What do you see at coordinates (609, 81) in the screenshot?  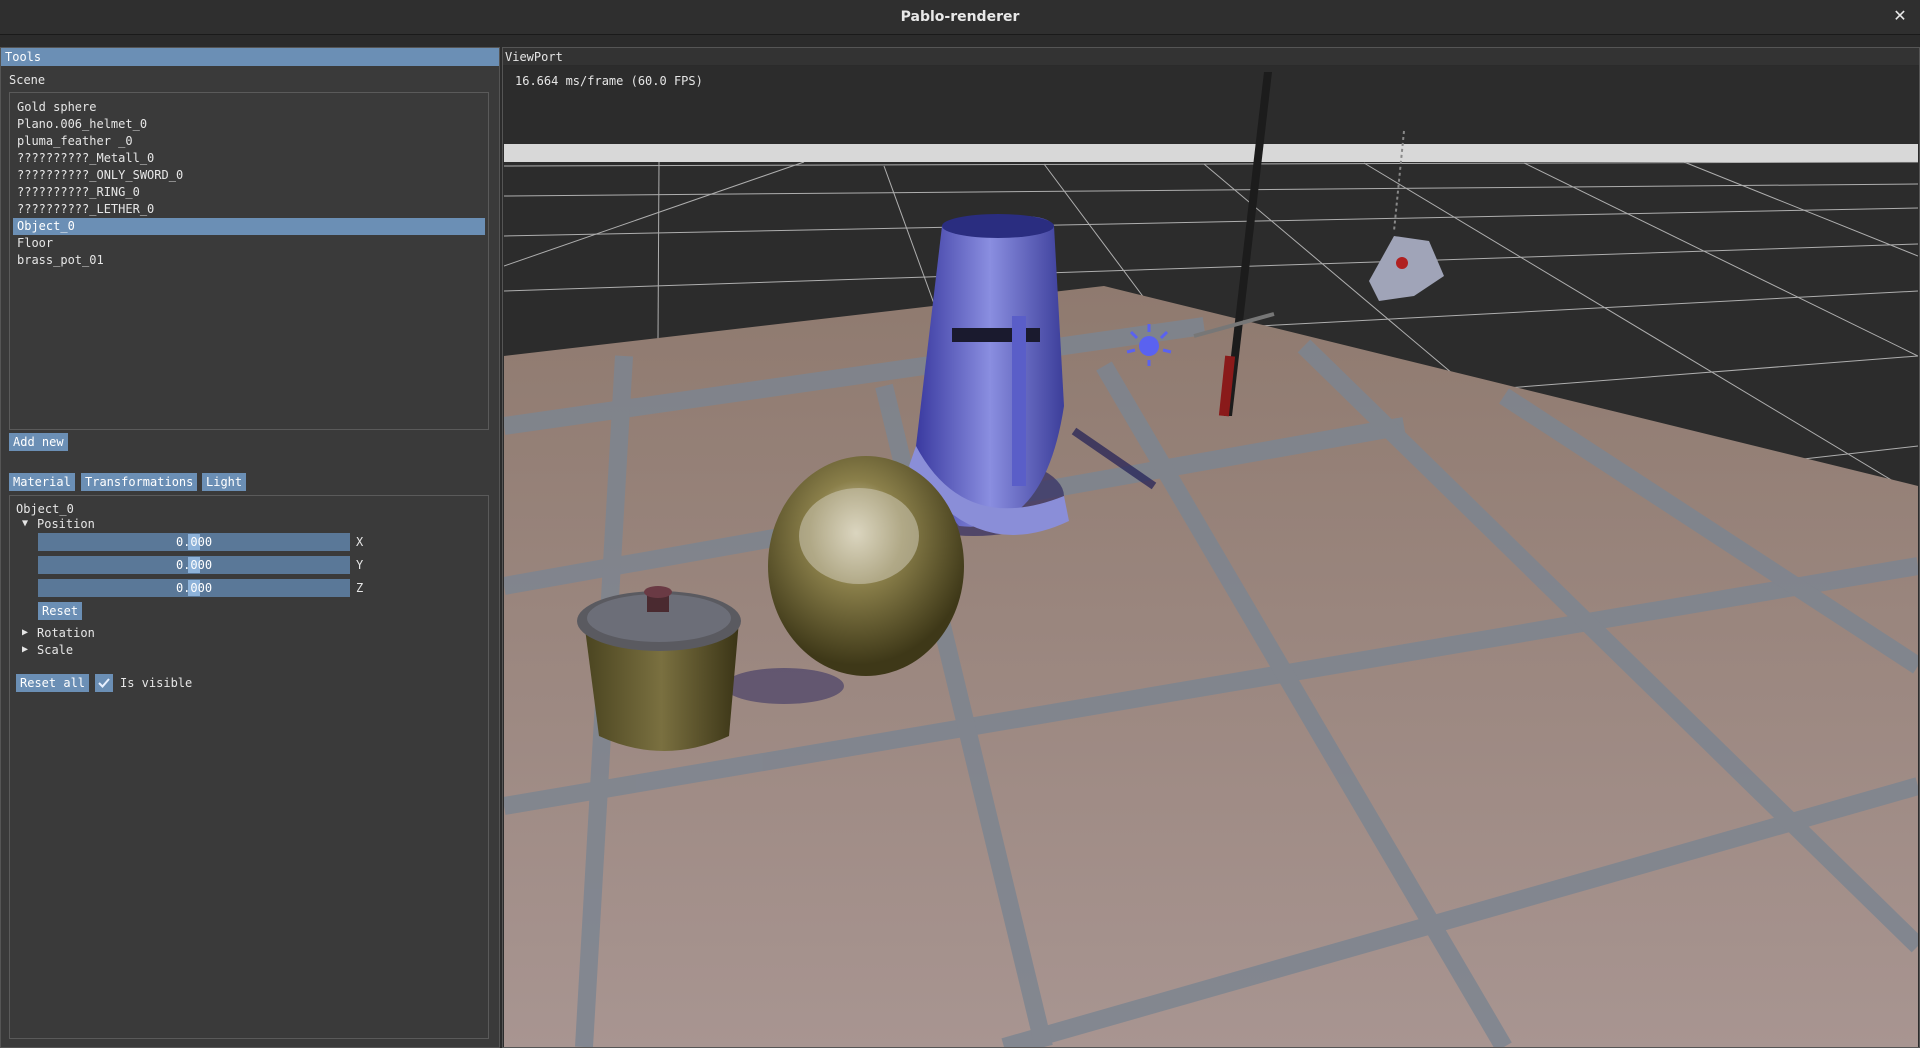 I see `fps-counter: 16.664 ms/frame (60.0 FPS)` at bounding box center [609, 81].